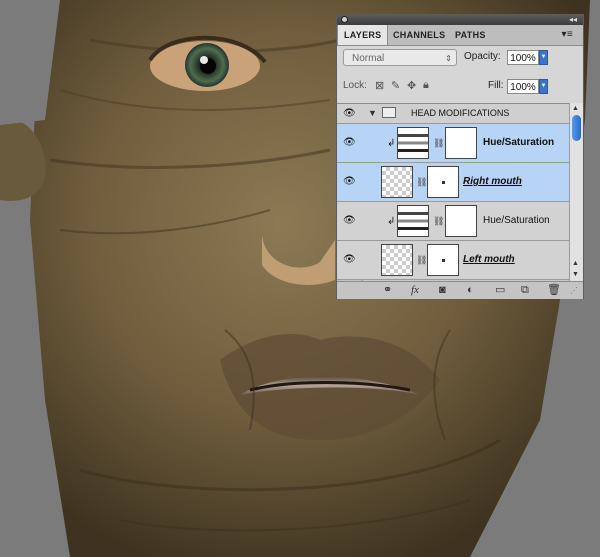  I want to click on tab-channels: CHANNELS, so click(419, 35).